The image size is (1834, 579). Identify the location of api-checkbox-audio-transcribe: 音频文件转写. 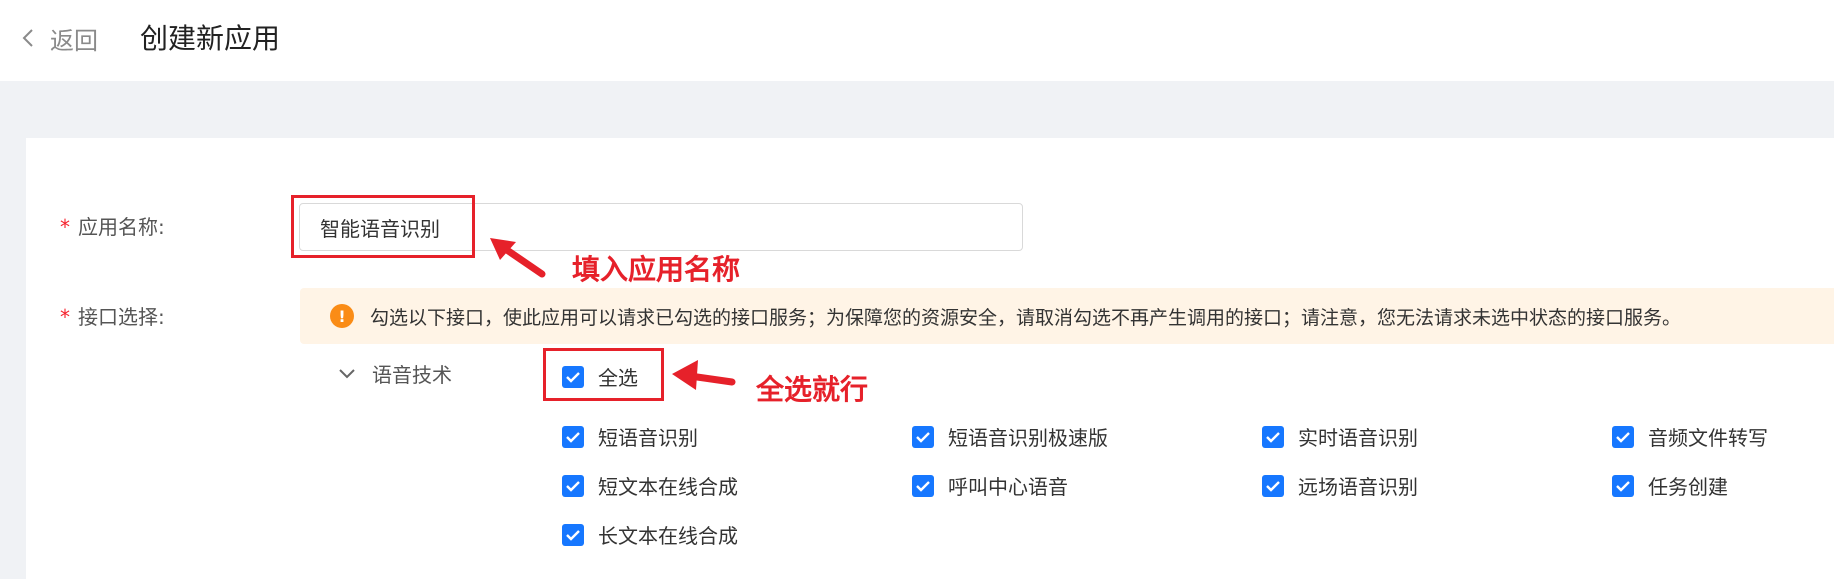
(1690, 436).